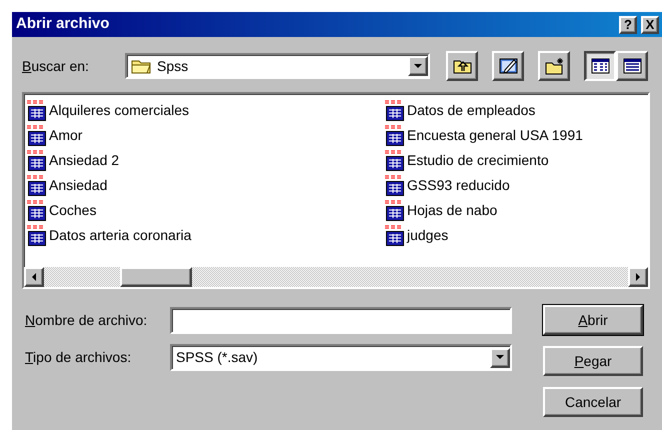 Image resolution: width=662 pixels, height=430 pixels. I want to click on scroll-left-button, so click(34, 277).